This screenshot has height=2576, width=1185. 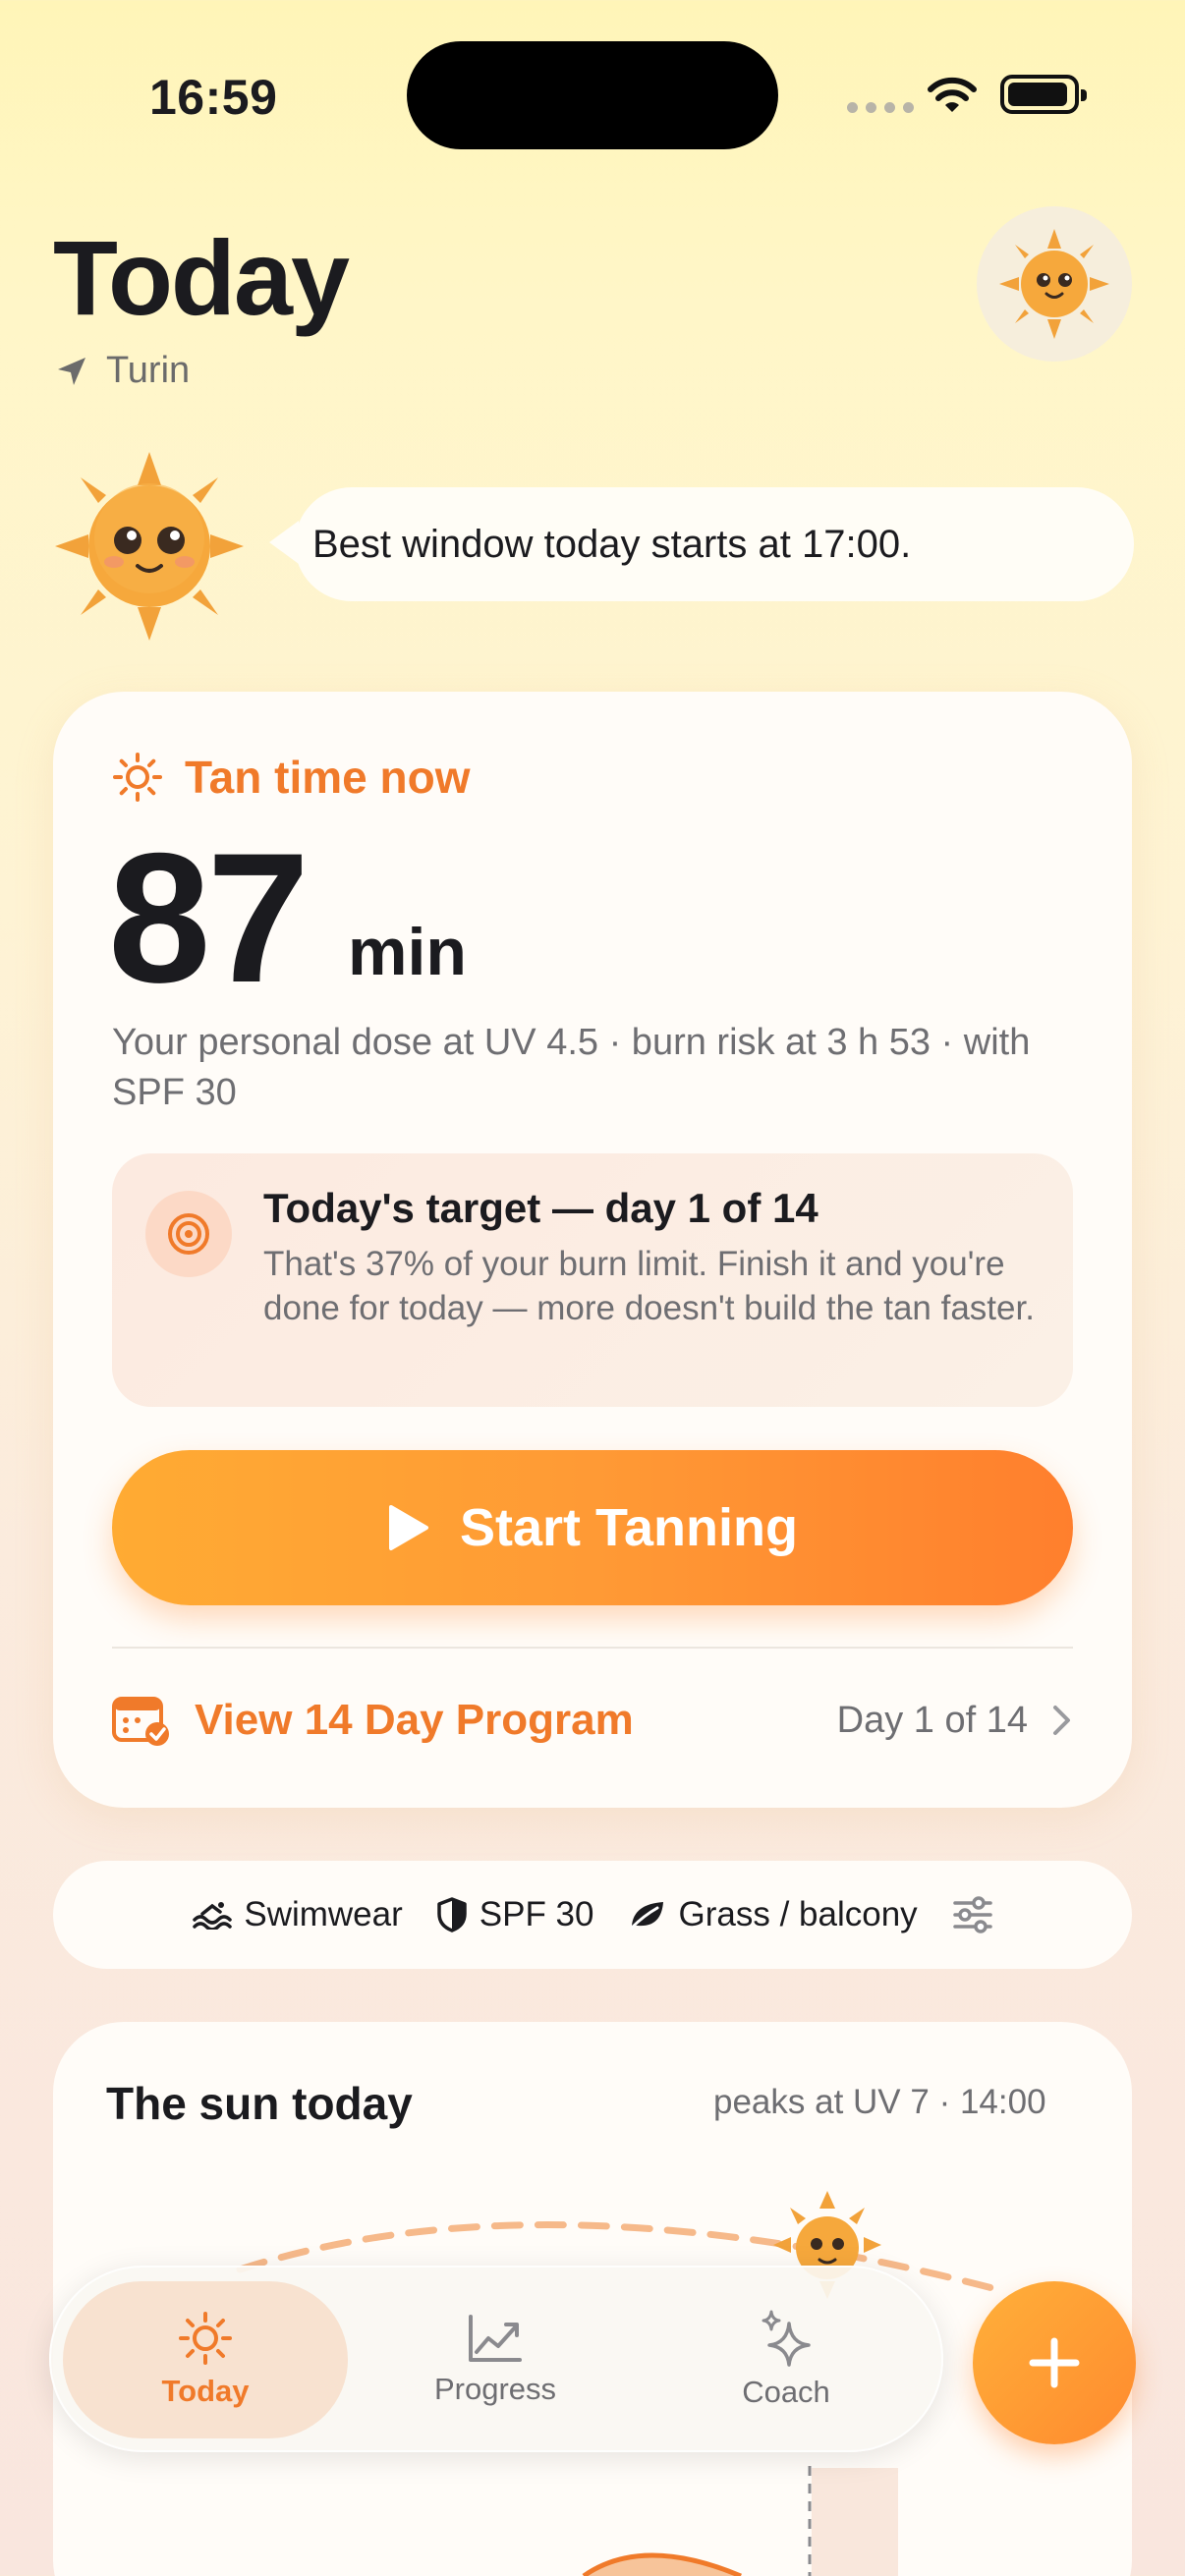 I want to click on uv-curve, so click(x=662, y=2564).